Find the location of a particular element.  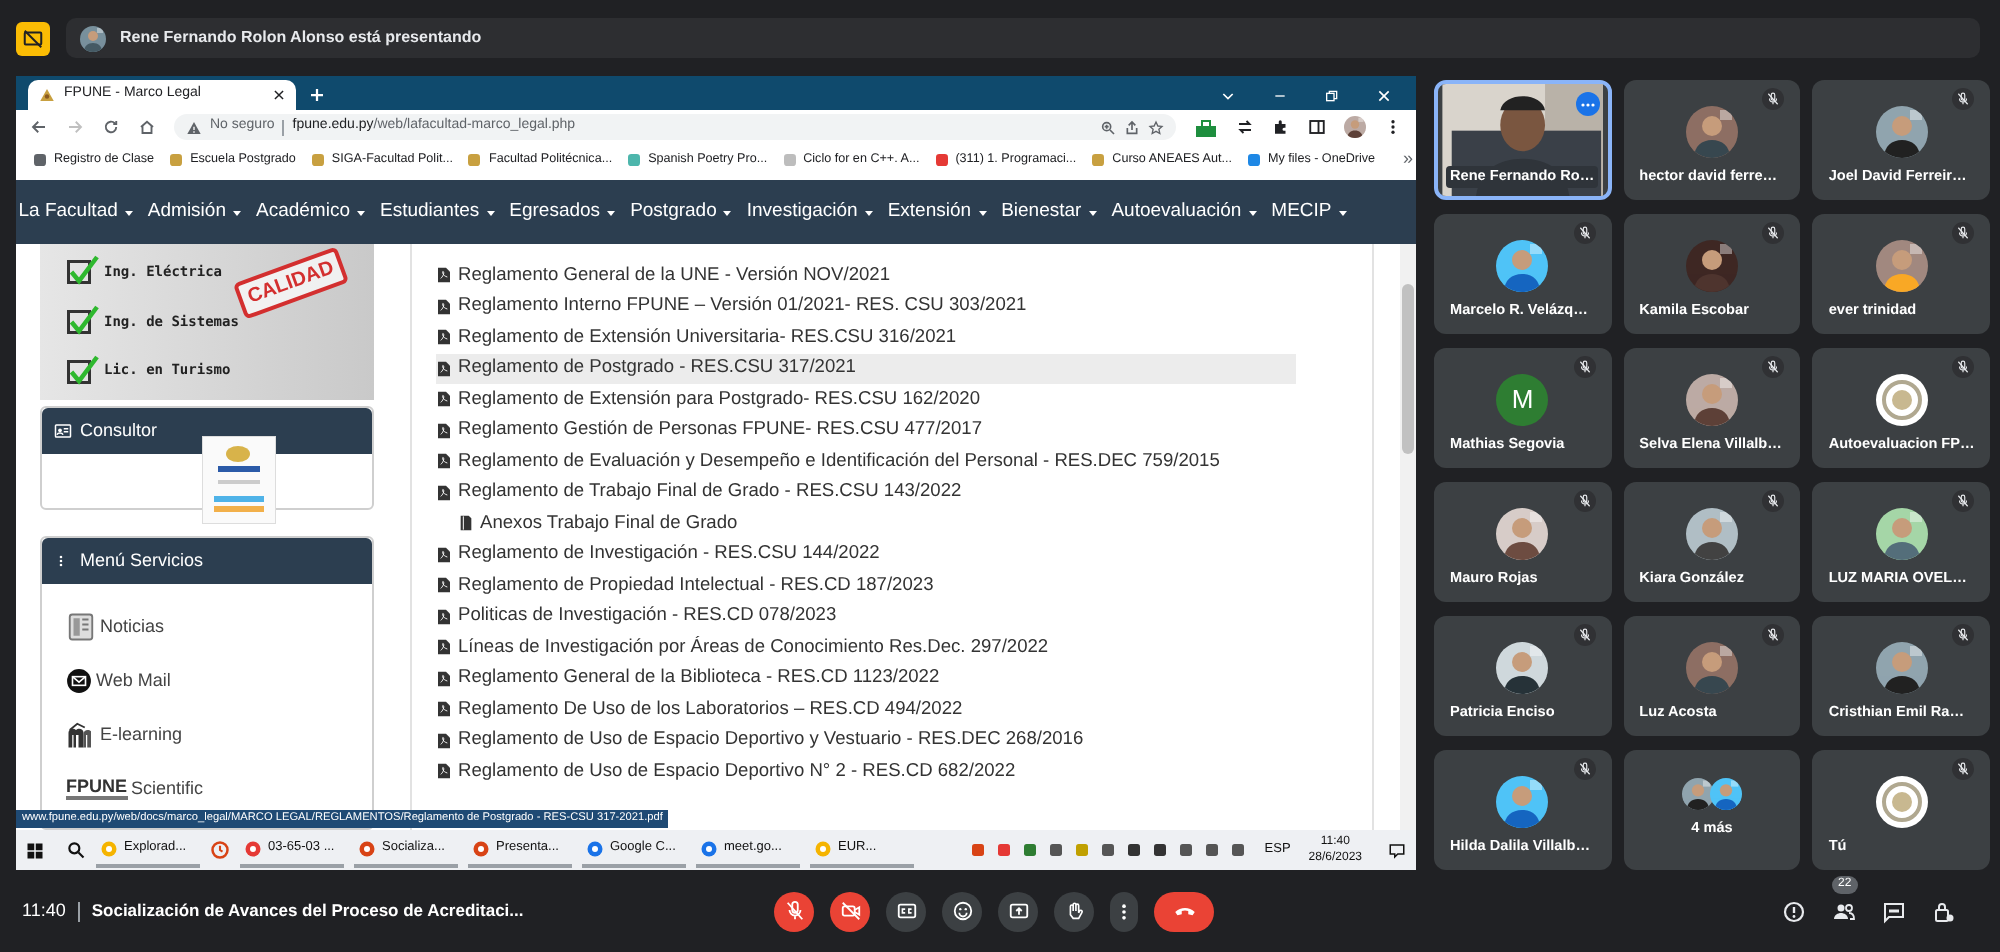

service-link: Noticias is located at coordinates (219, 627).